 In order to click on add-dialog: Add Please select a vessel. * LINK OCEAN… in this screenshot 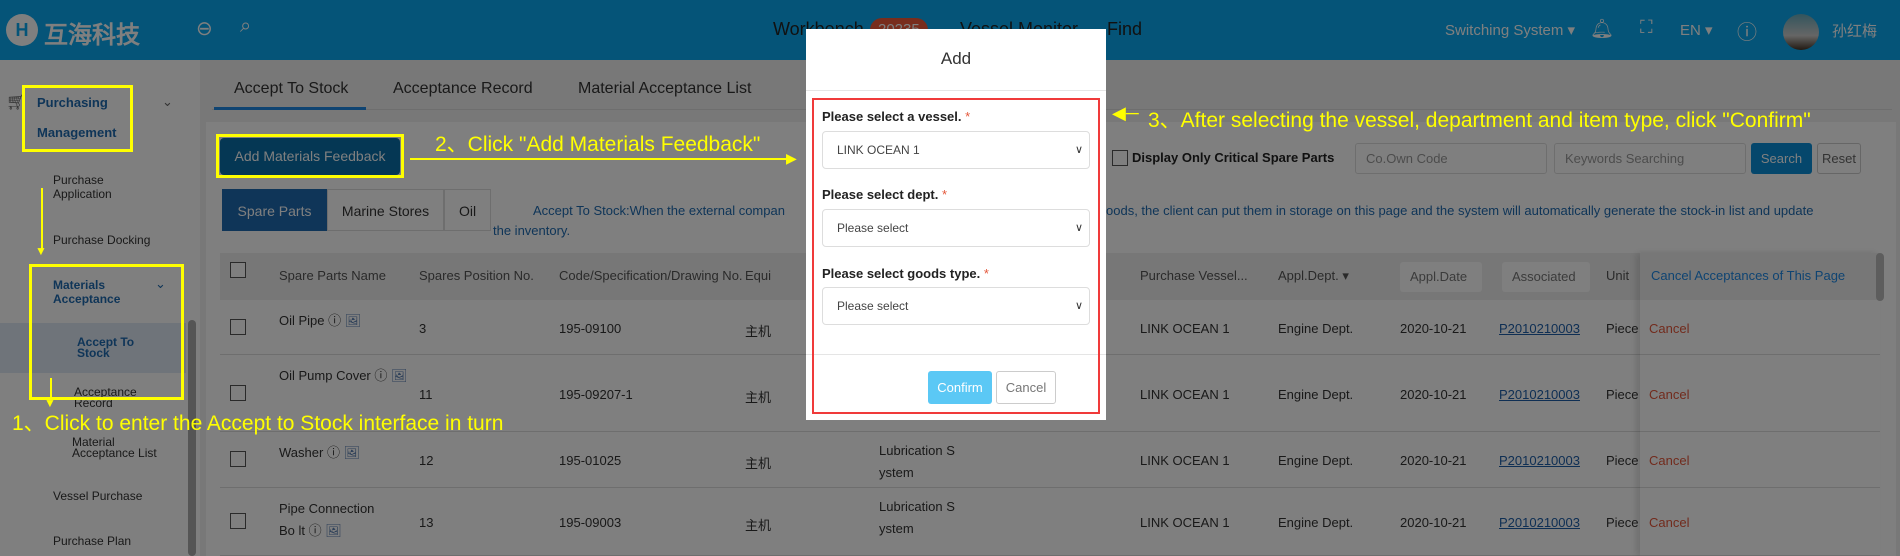, I will do `click(956, 224)`.